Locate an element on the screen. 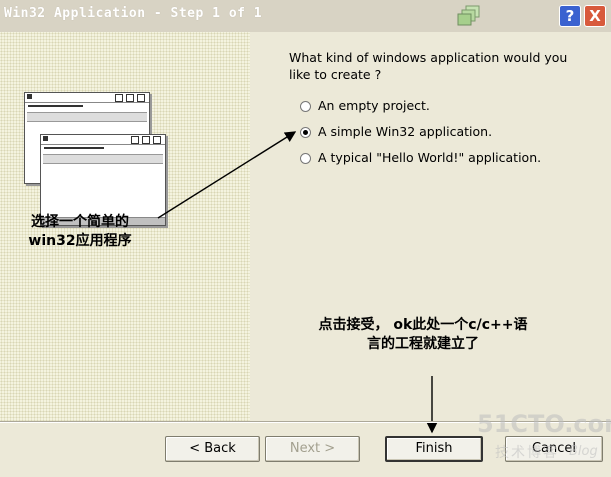 The image size is (611, 477). cancel-button: Cancel is located at coordinates (554, 449).